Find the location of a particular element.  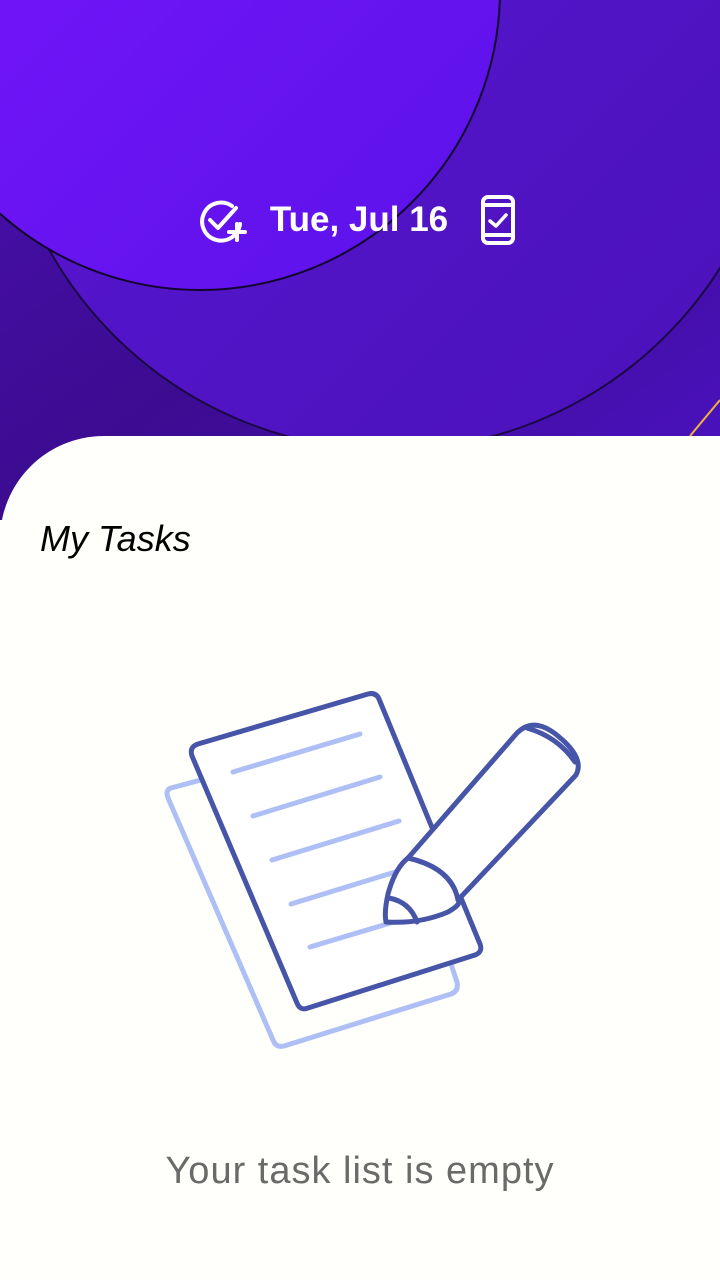

empty-state-message: Your task list is empty is located at coordinates (360, 1171).